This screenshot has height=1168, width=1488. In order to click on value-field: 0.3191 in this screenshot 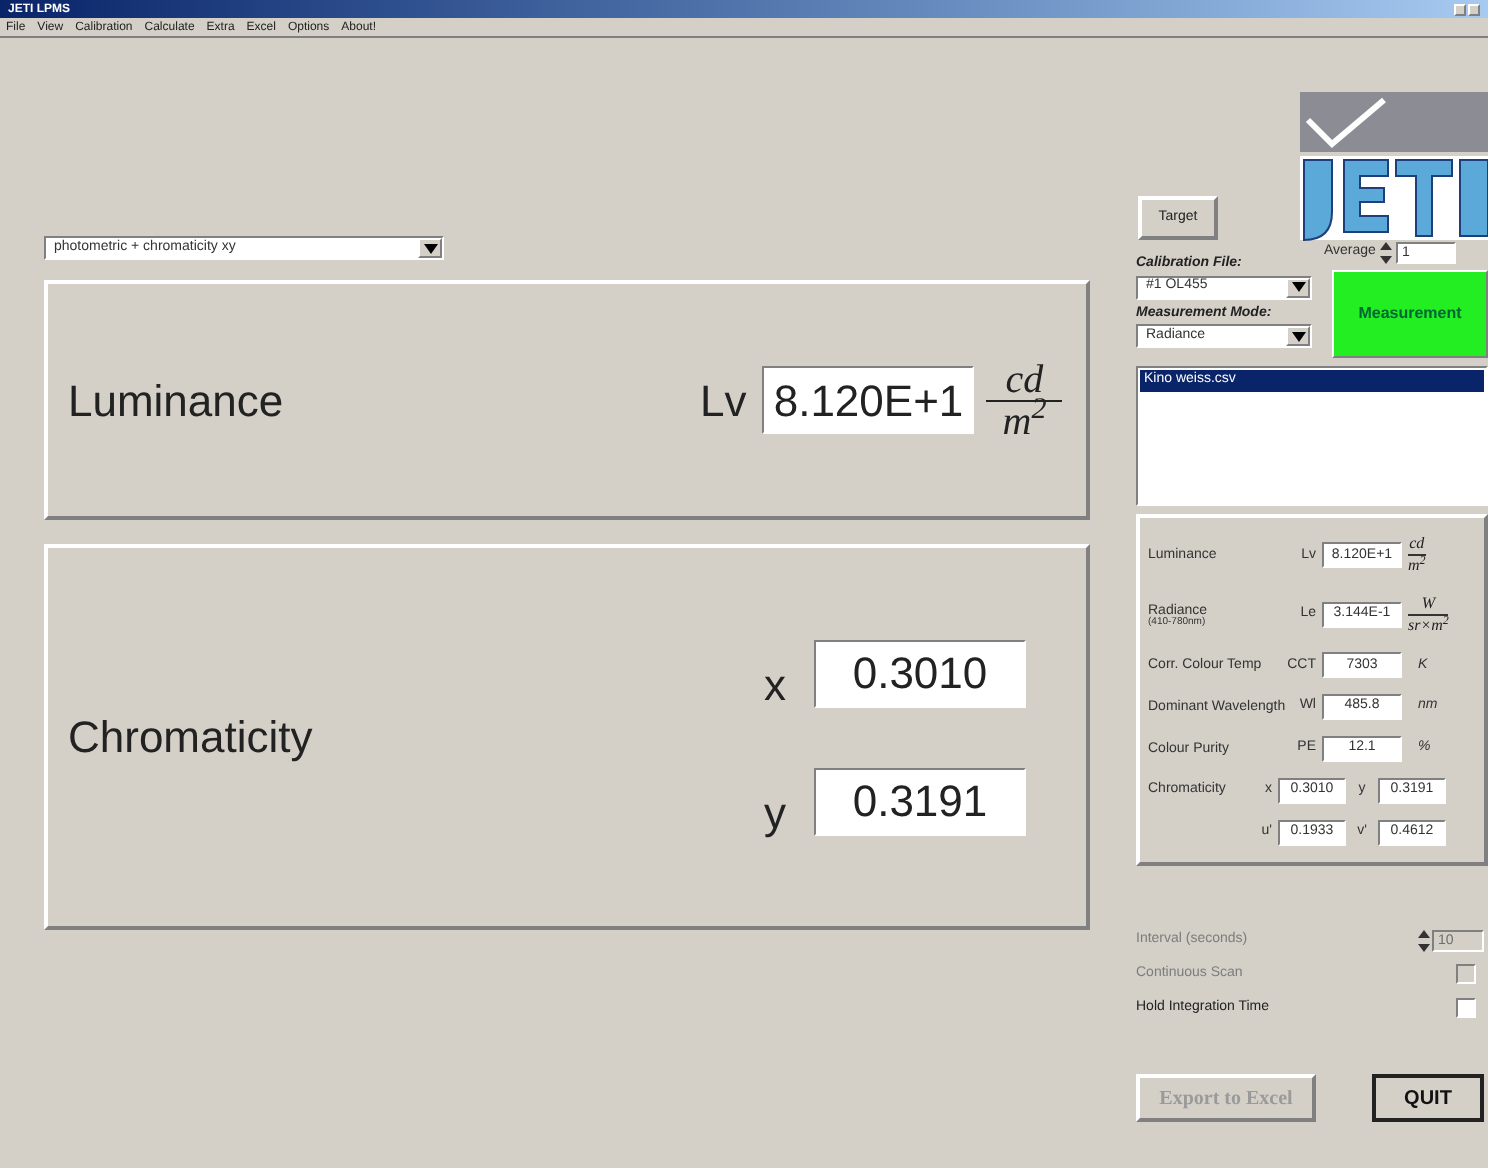, I will do `click(920, 801)`.